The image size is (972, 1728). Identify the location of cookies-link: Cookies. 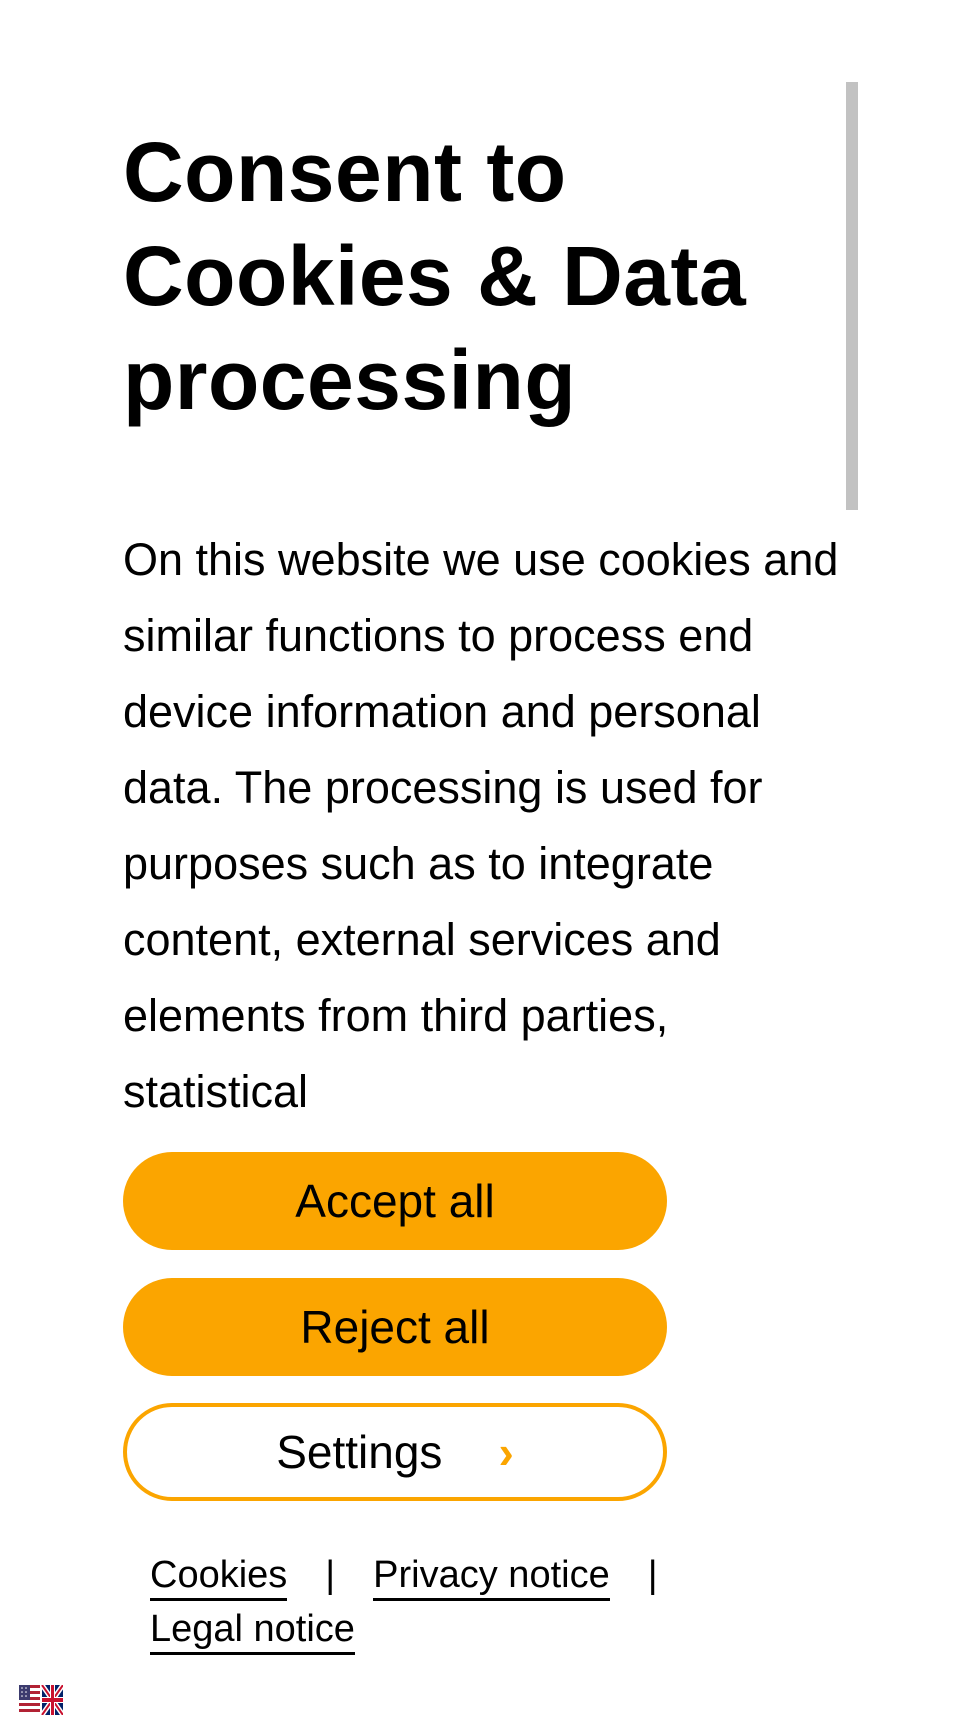
(219, 1577).